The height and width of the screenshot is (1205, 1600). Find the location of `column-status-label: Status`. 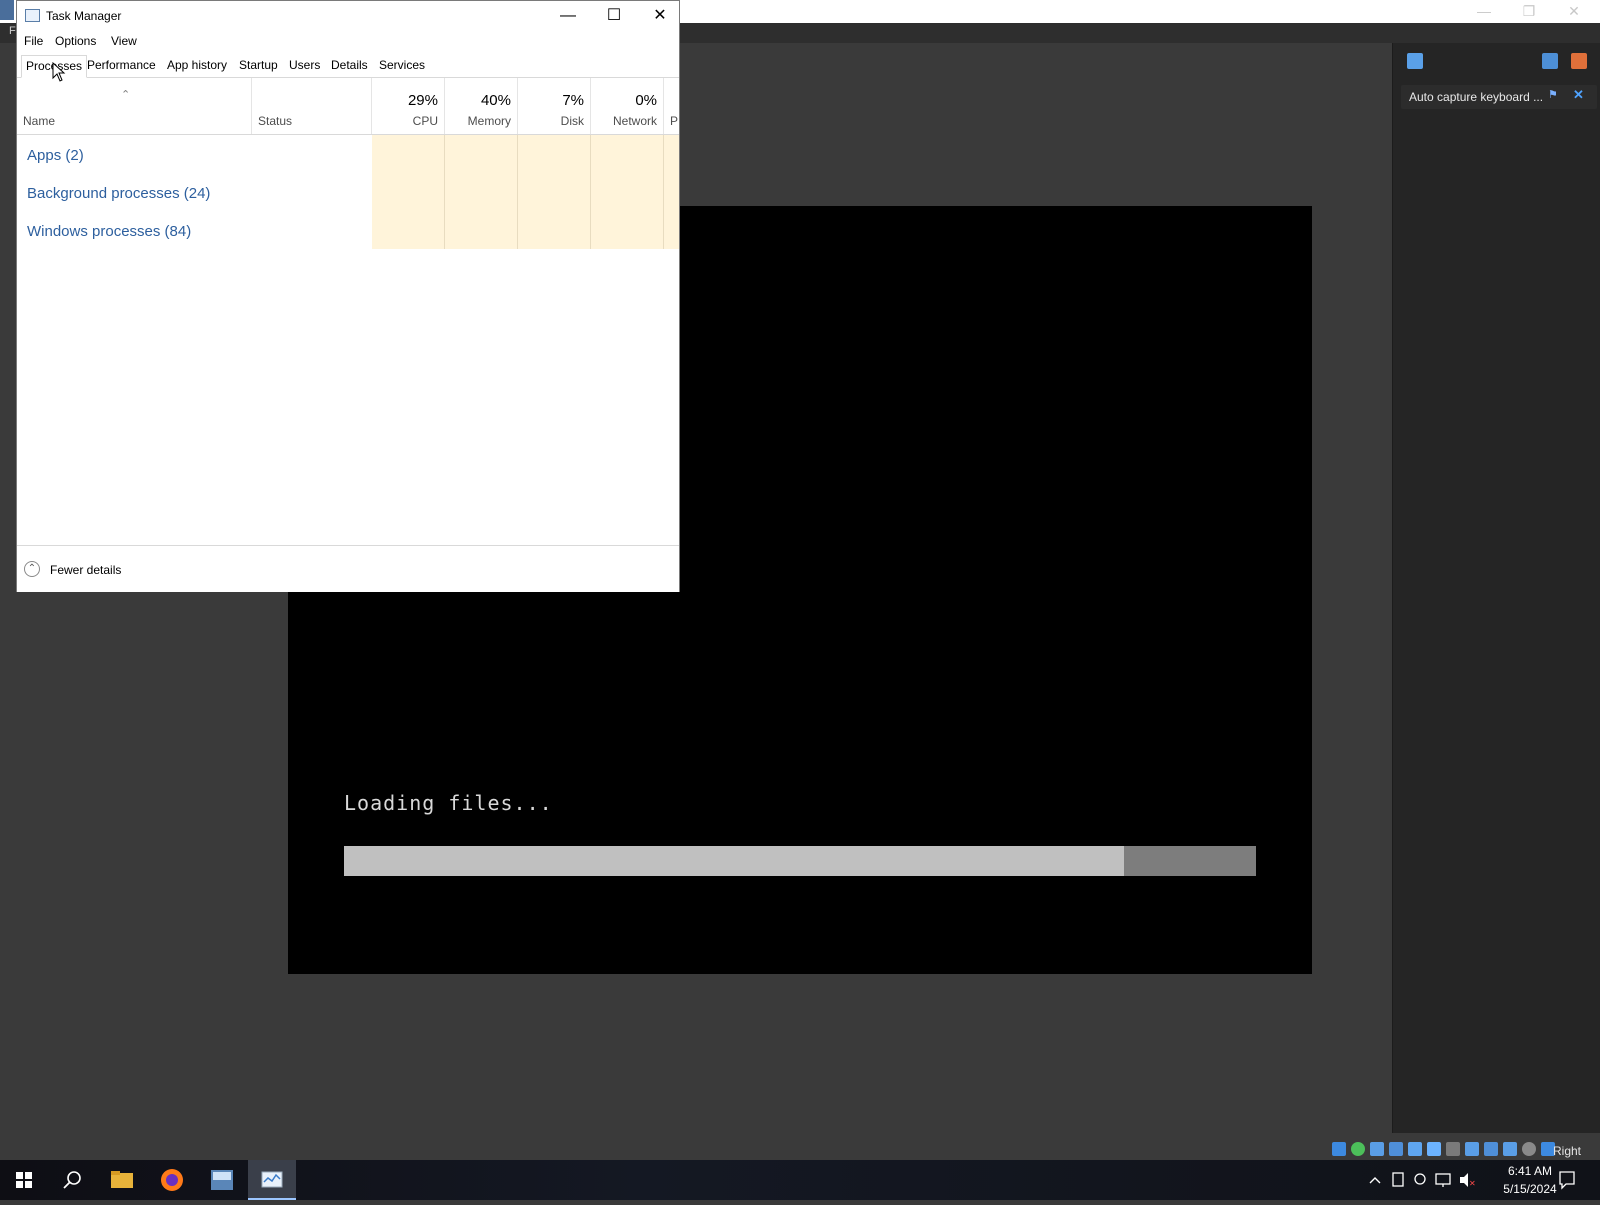

column-status-label: Status is located at coordinates (275, 121).